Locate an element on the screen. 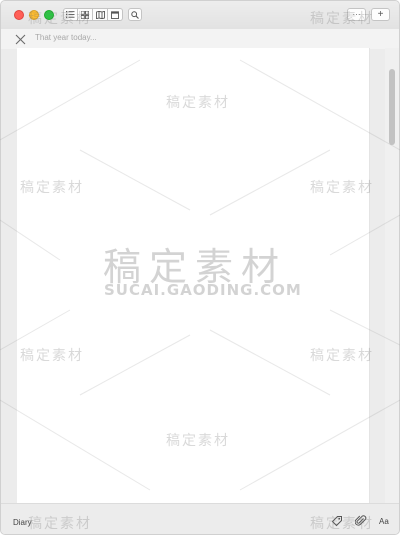  map-view-button is located at coordinates (100, 14).